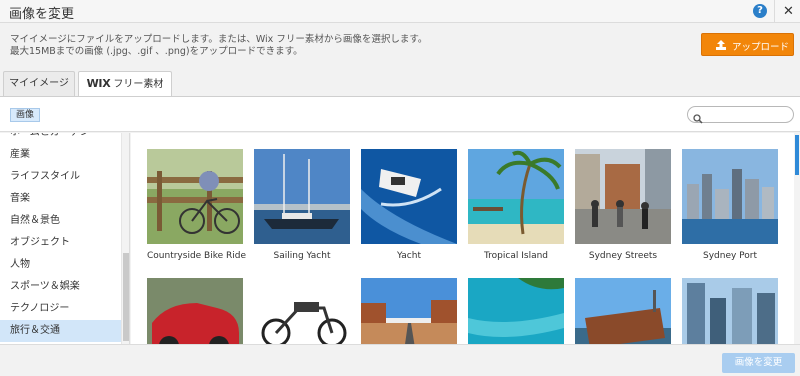  What do you see at coordinates (698, 118) in the screenshot?
I see `search-icon` at bounding box center [698, 118].